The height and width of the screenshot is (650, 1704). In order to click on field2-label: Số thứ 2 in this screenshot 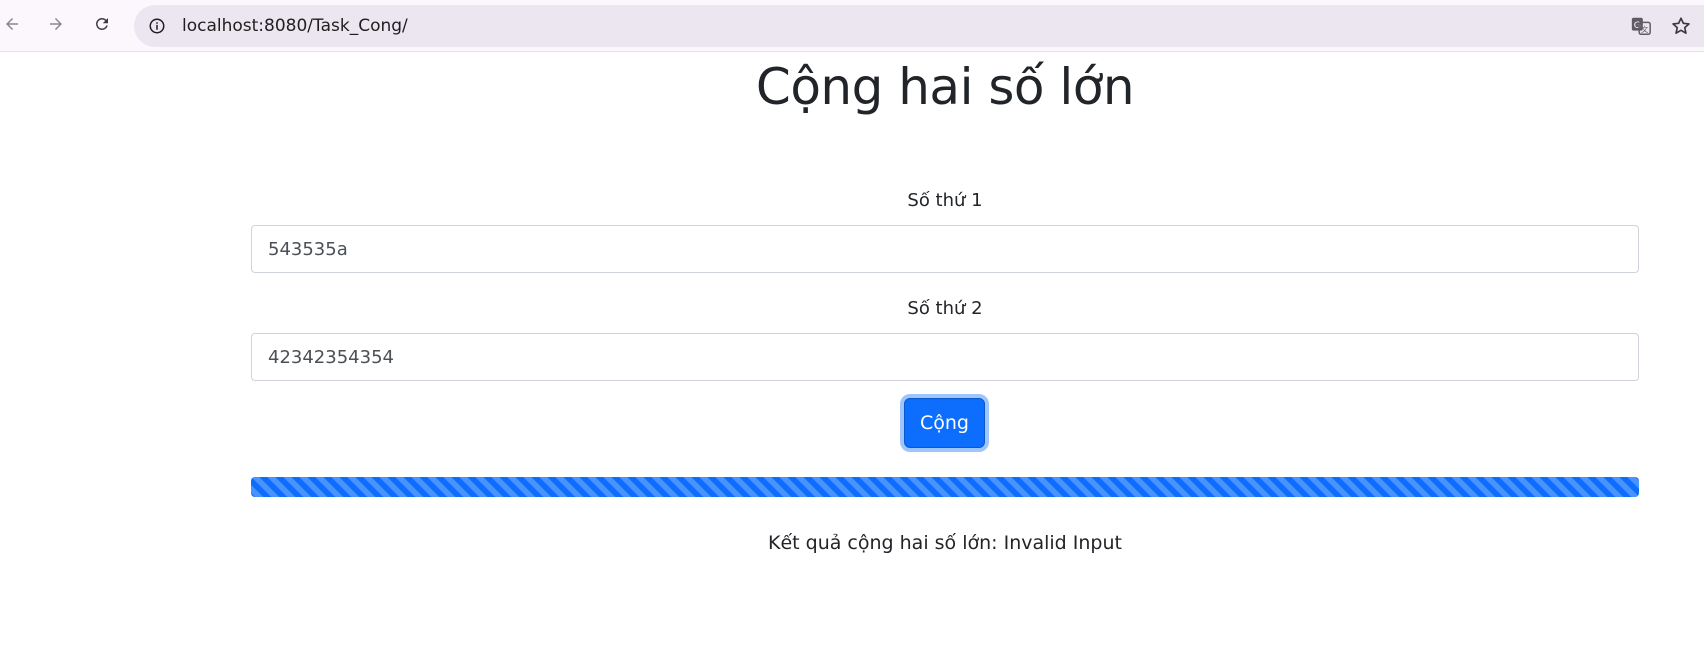, I will do `click(945, 308)`.